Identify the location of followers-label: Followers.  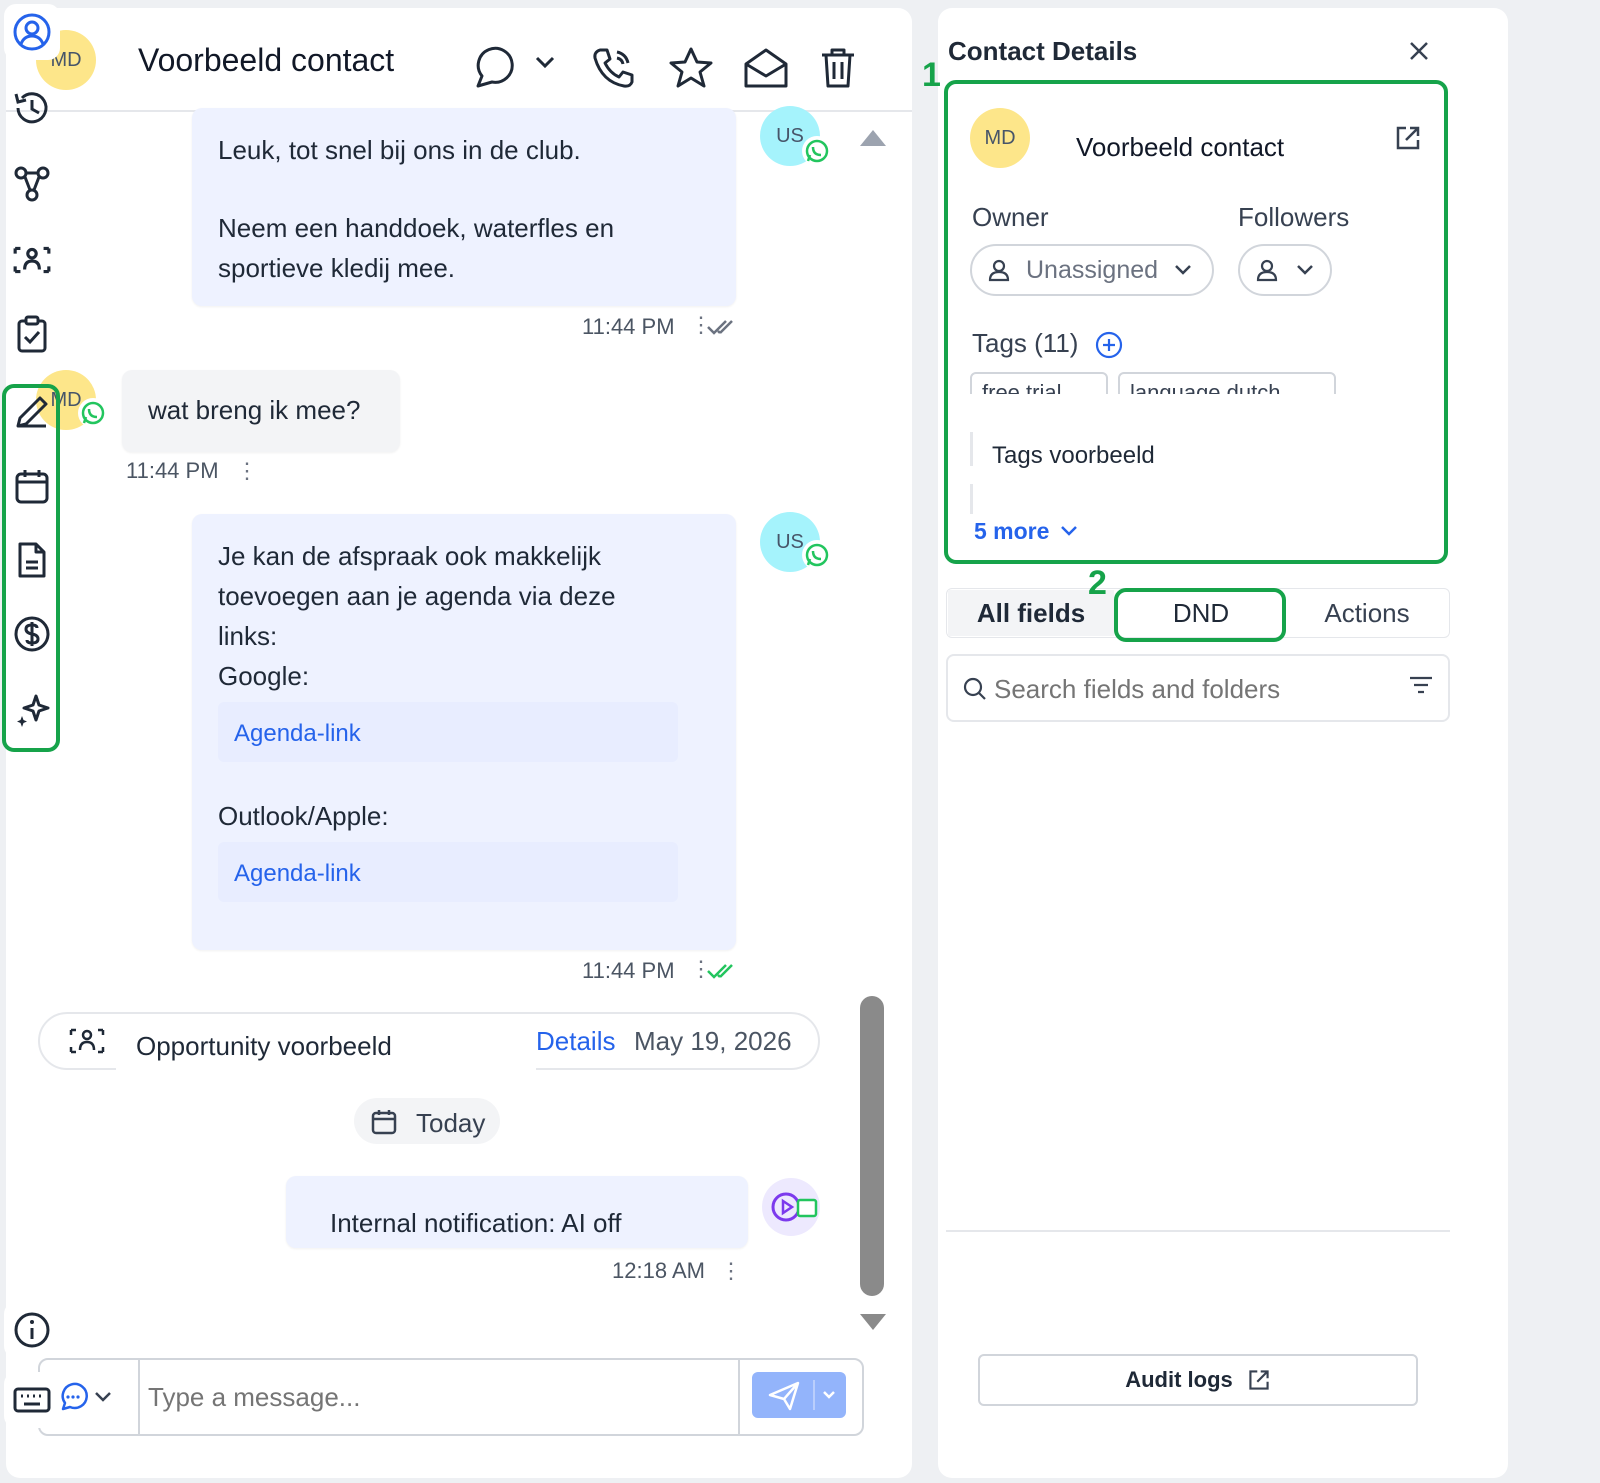
(1294, 217).